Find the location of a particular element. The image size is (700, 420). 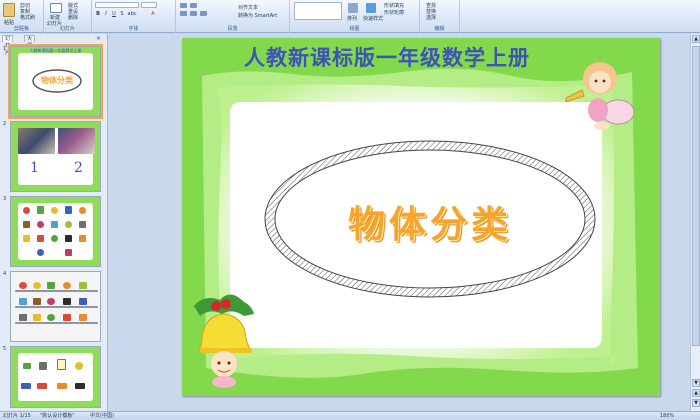

scroll-down-icon: ▼ is located at coordinates (696, 383).